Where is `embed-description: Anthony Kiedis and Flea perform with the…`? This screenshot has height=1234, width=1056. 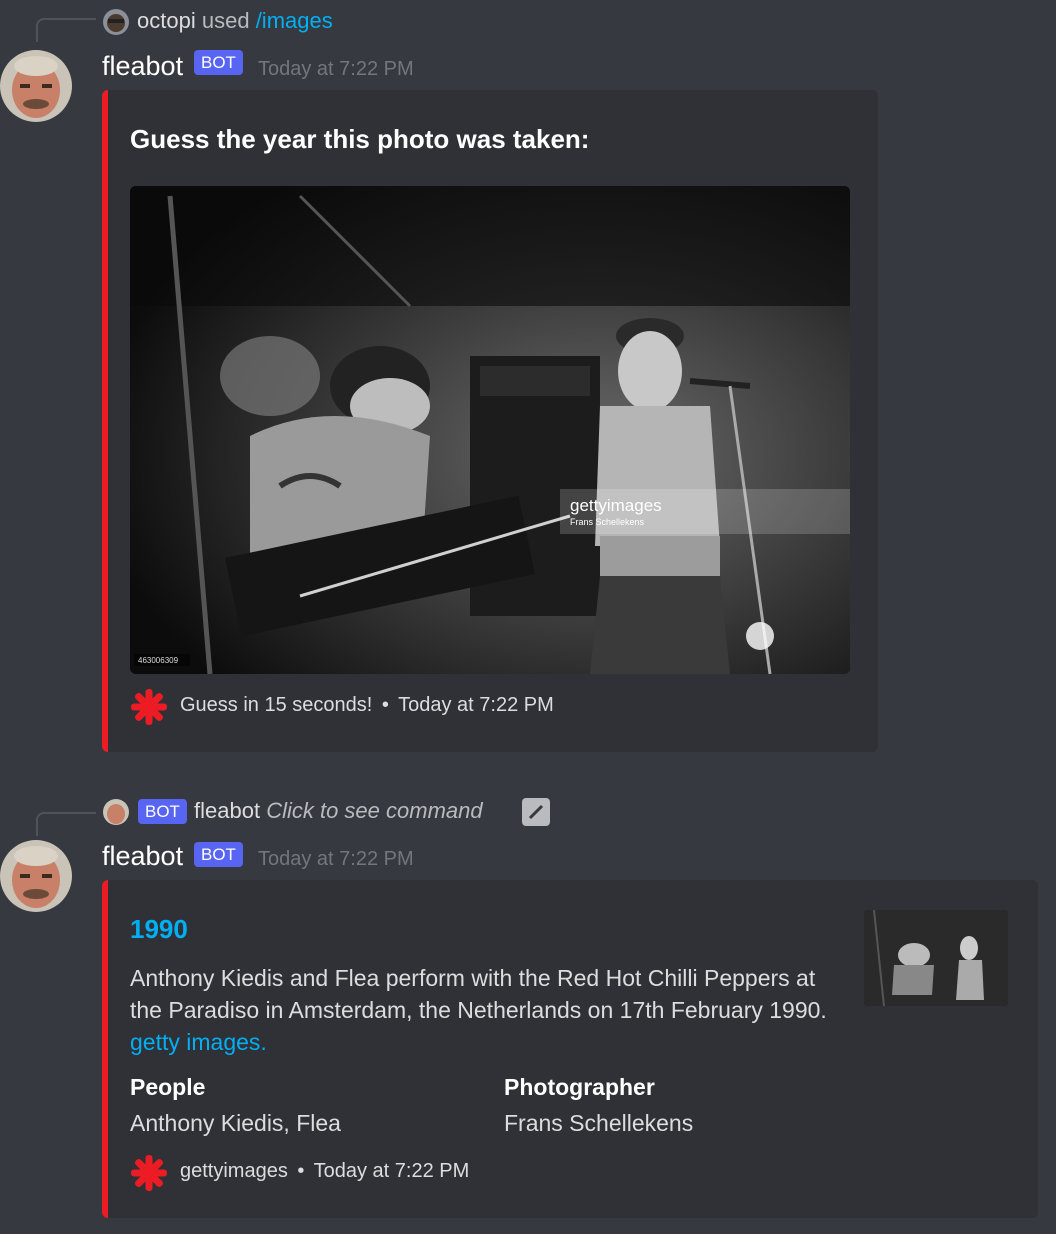 embed-description: Anthony Kiedis and Flea perform with the… is located at coordinates (485, 1010).